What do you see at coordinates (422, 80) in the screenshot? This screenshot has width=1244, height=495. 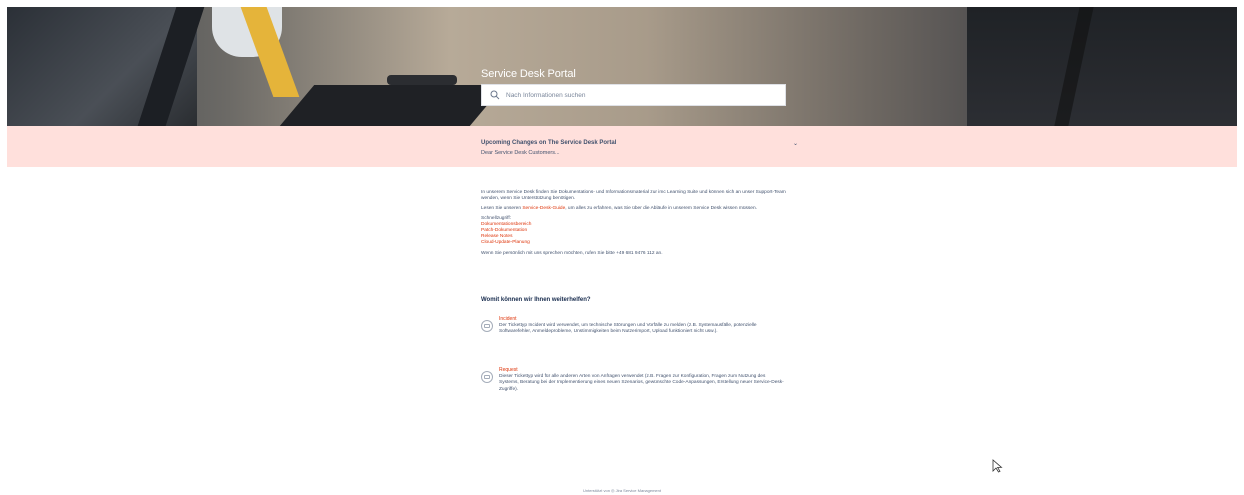 I see `hero-photo-mouse` at bounding box center [422, 80].